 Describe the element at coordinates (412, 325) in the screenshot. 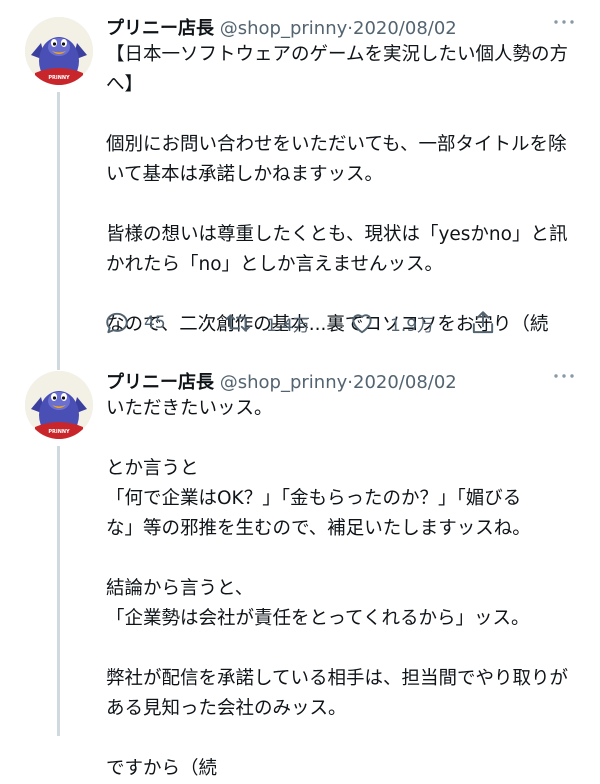

I see `like-count: 1.9万` at that location.